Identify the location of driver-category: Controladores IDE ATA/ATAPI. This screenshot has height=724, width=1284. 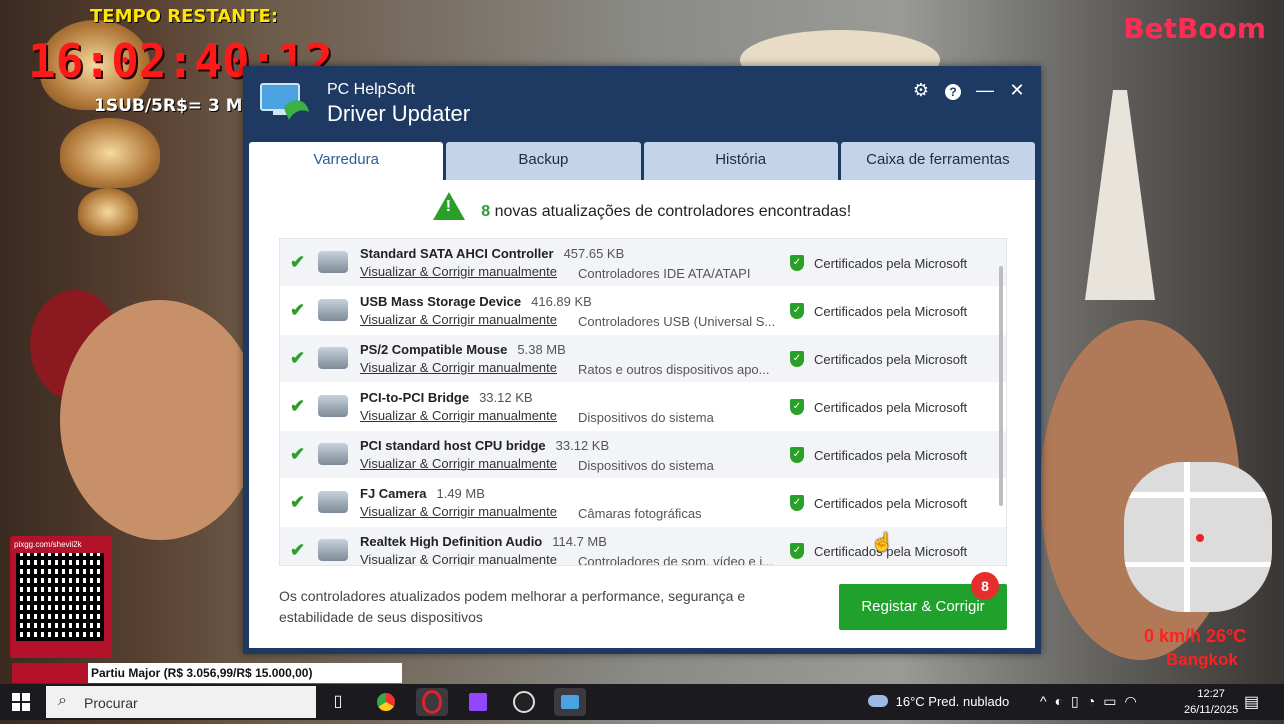
(664, 273).